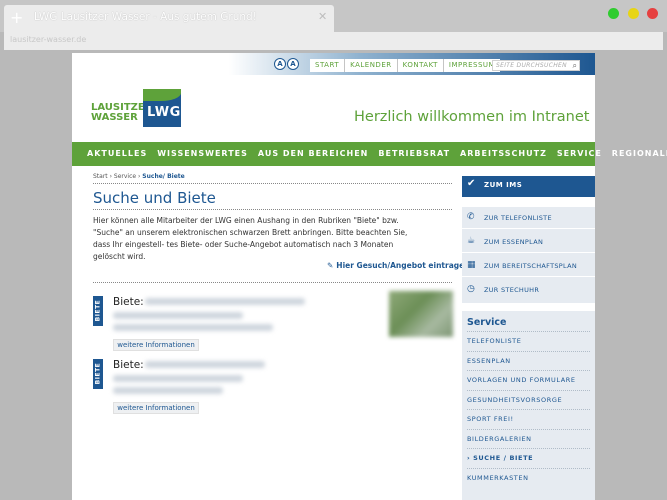  I want to click on service-link-vorlagen: VORLAGEN UND FORMULARE, so click(528, 380).